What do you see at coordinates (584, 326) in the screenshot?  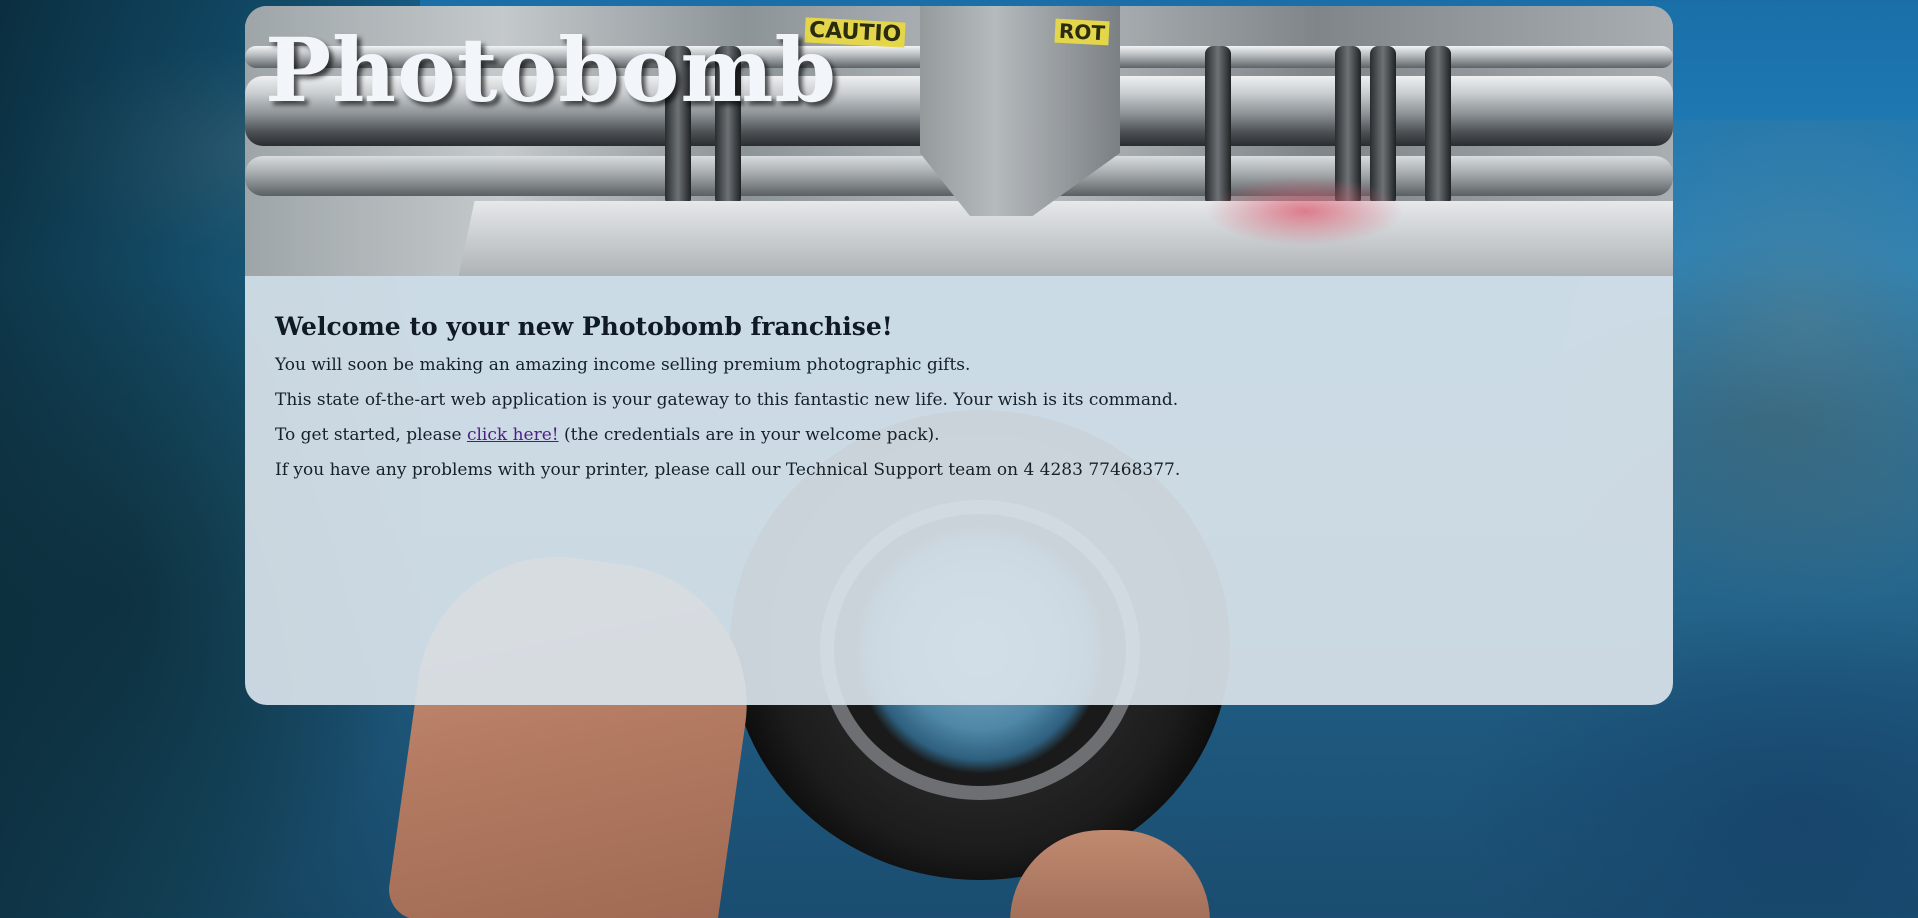 I see `welcome-heading: Welcome to your new Photobomb franchise!` at bounding box center [584, 326].